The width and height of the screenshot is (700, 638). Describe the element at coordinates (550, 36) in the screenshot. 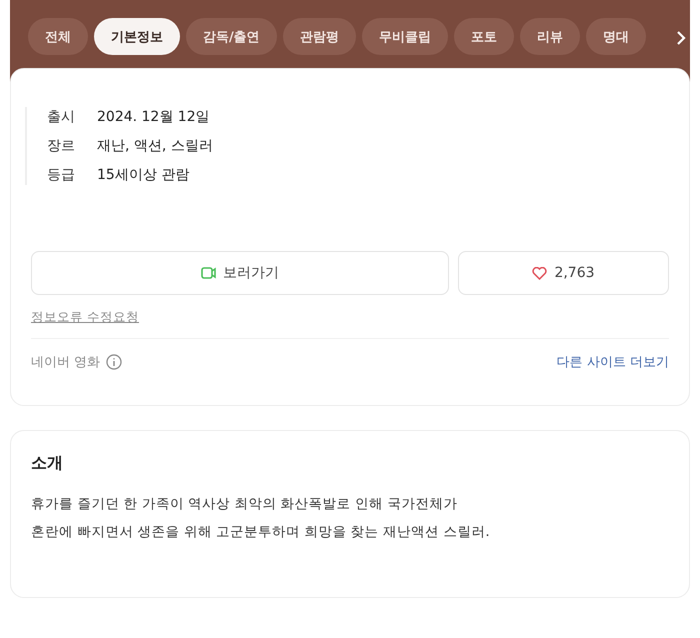

I see `tab: 리뷰` at that location.